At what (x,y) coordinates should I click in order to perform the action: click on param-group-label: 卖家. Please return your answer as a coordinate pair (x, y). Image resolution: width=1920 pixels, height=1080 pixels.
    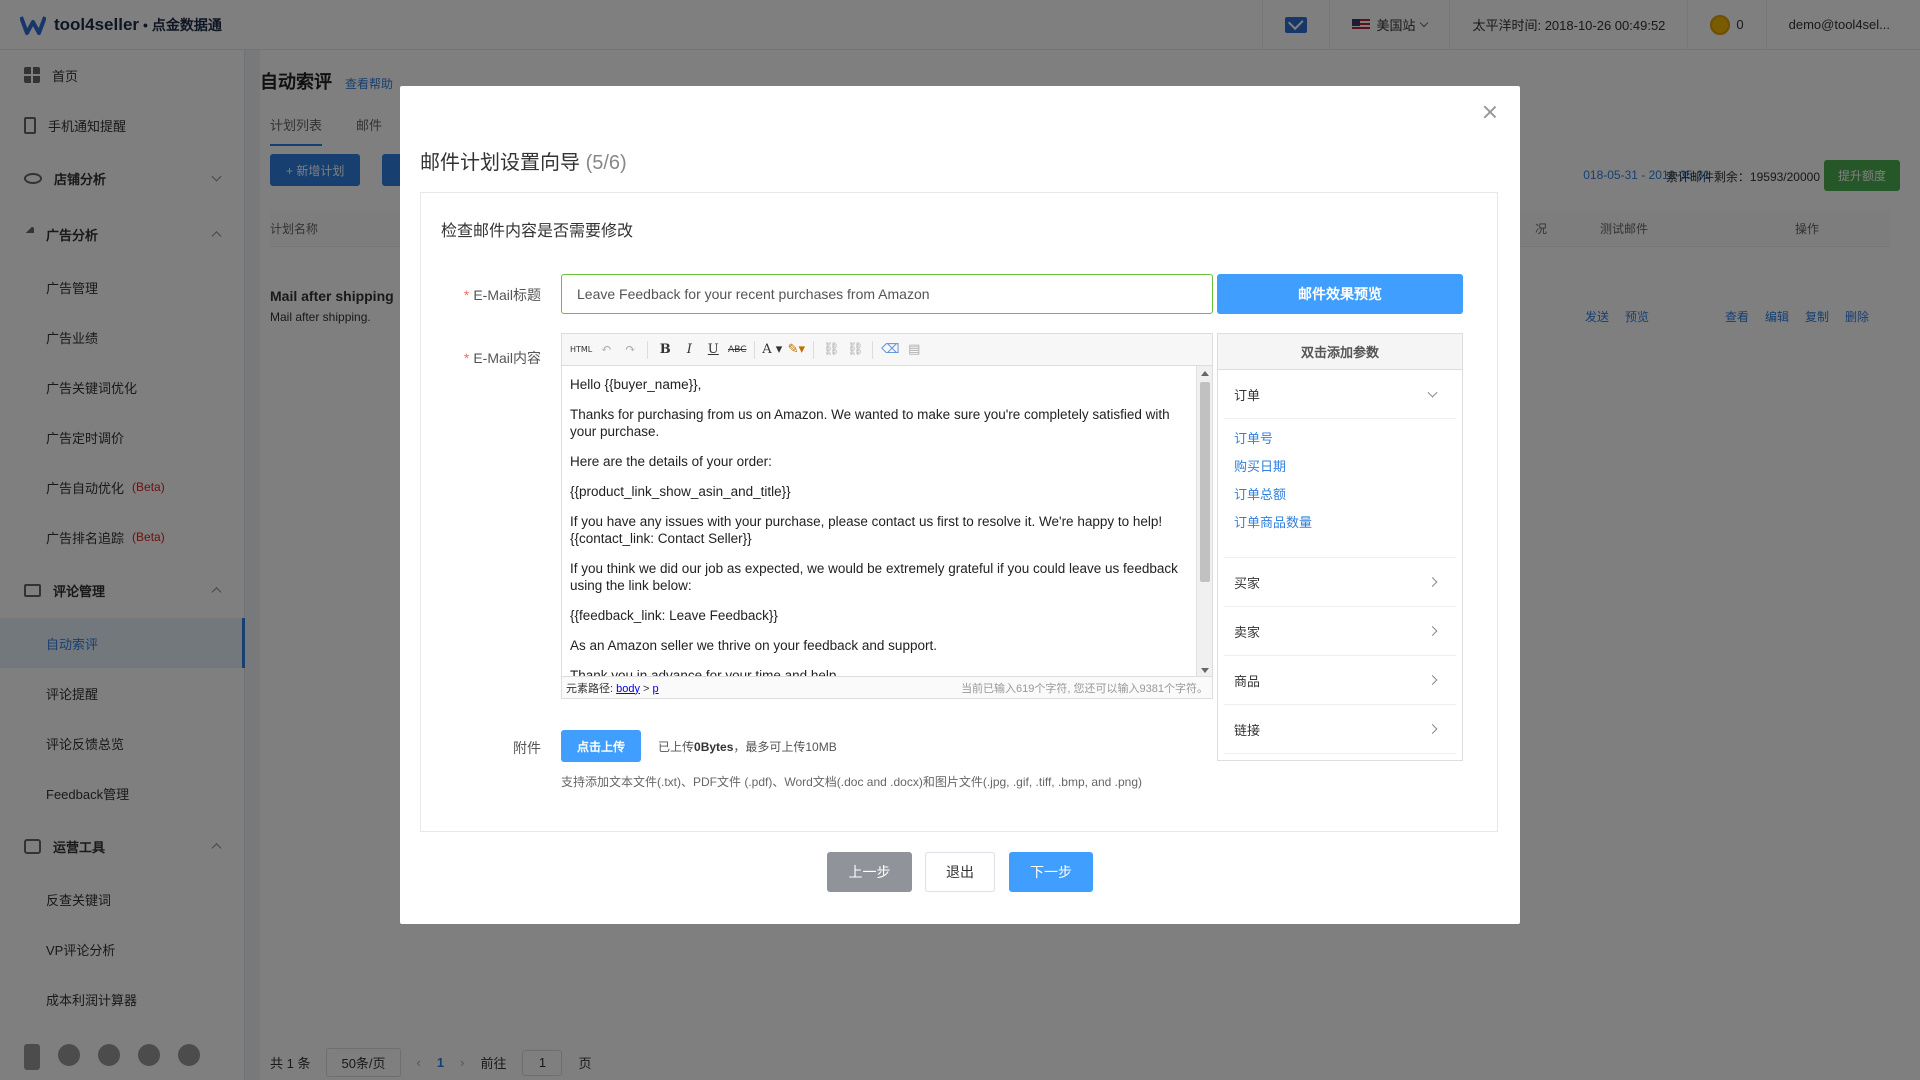
    Looking at the image, I should click on (1247, 632).